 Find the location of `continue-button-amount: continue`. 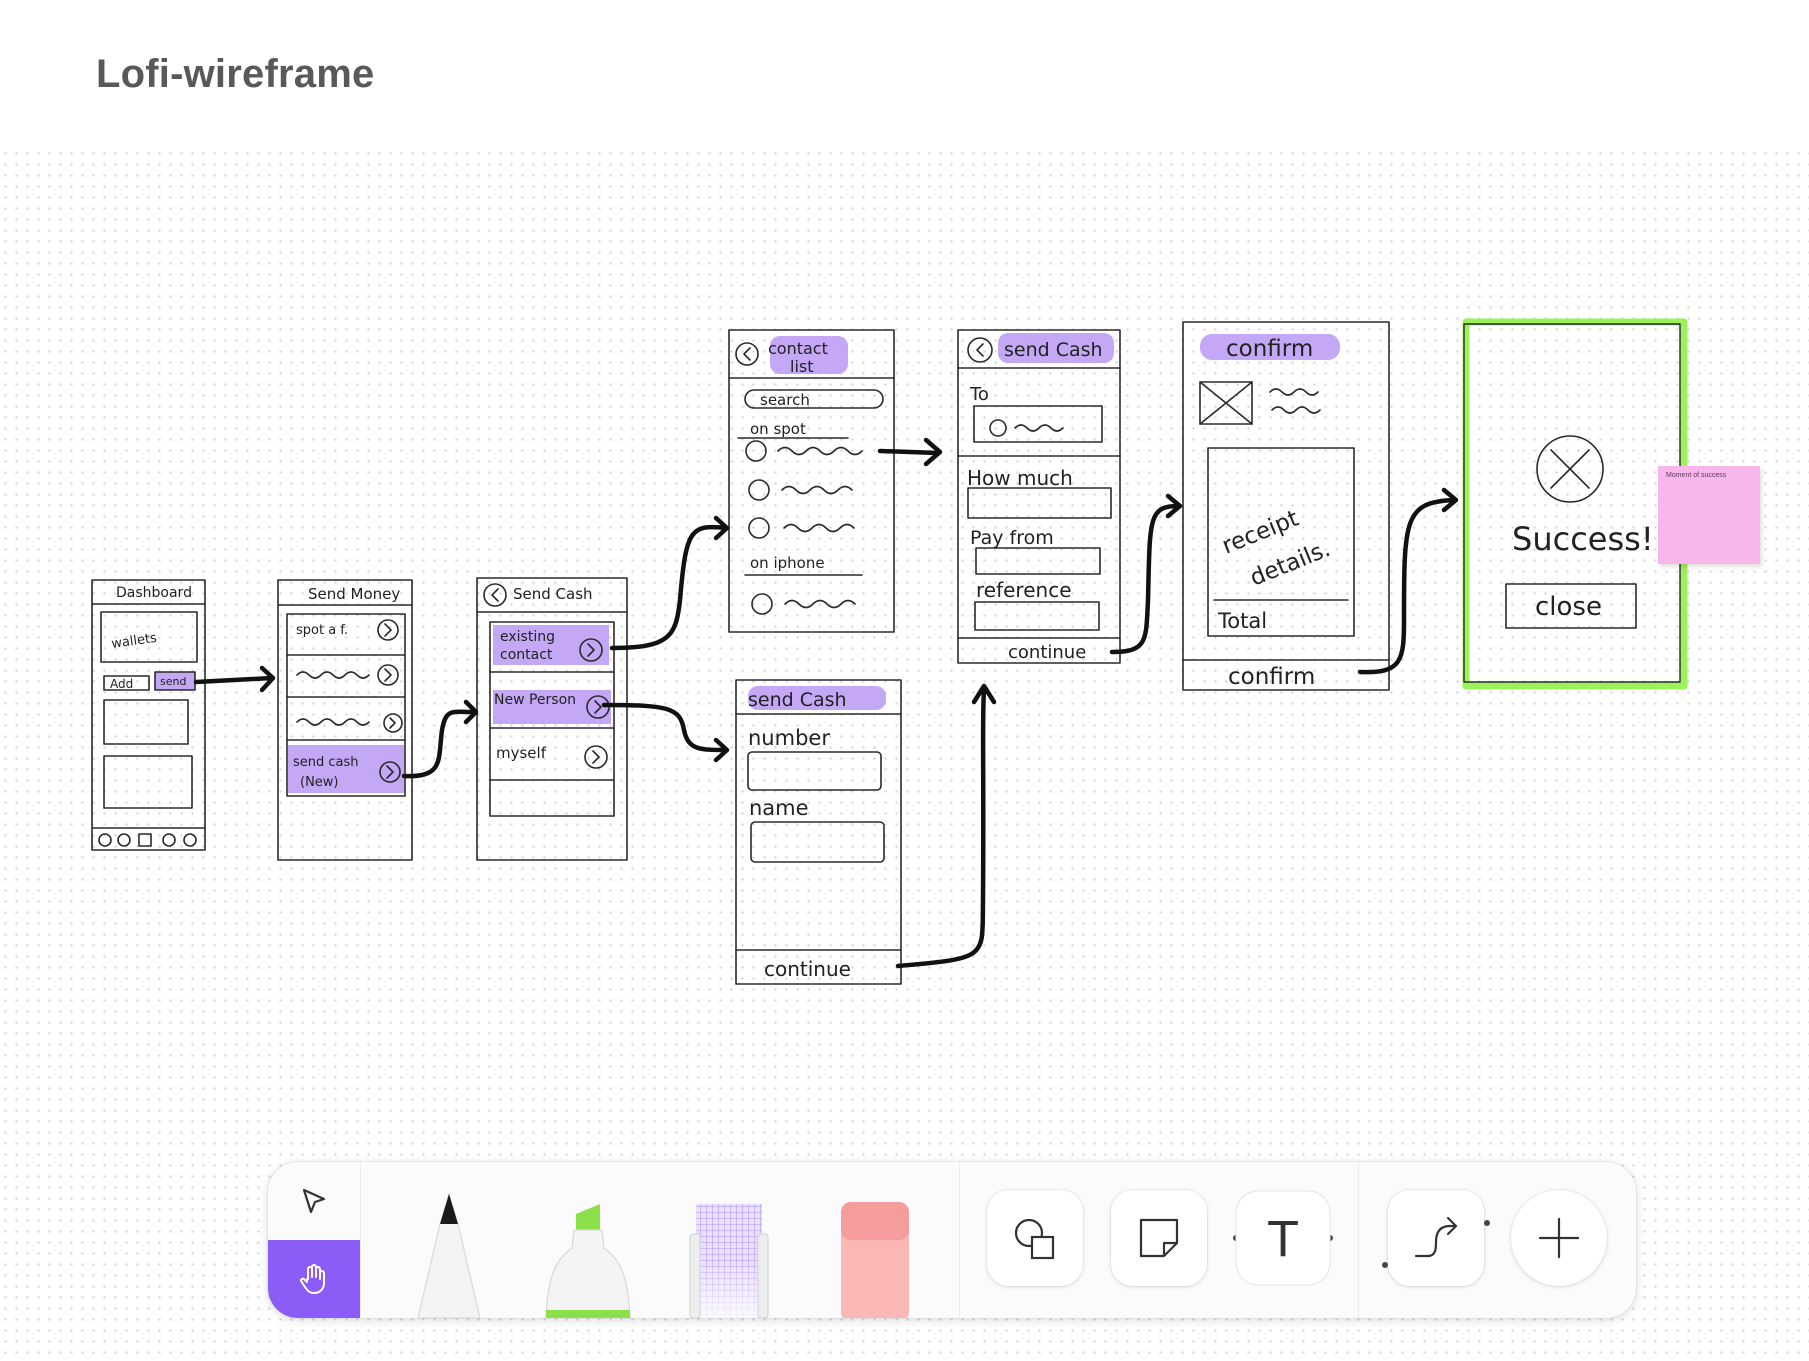

continue-button-amount: continue is located at coordinates (1047, 652).